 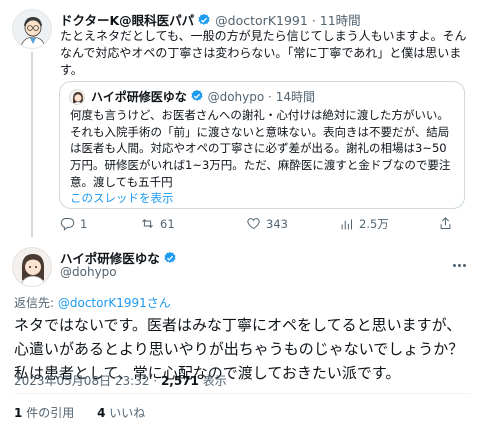 What do you see at coordinates (88, 272) in the screenshot?
I see `tweet2-handle: @dohypo` at bounding box center [88, 272].